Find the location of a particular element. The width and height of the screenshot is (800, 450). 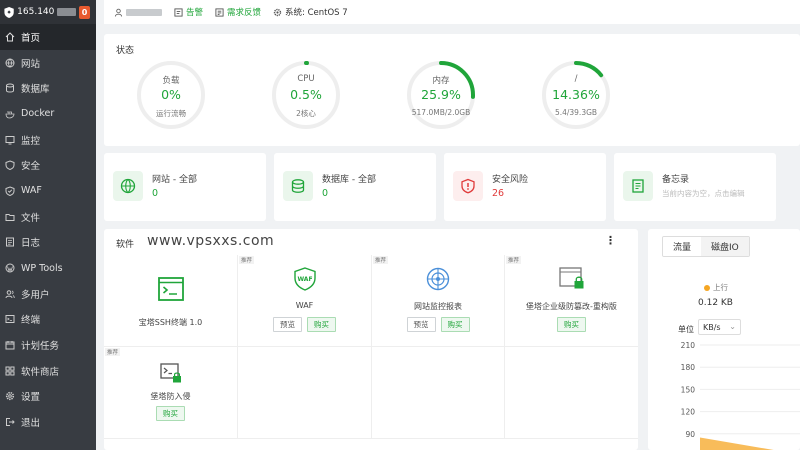

tab-disk-io: 磁盘IO is located at coordinates (725, 246).